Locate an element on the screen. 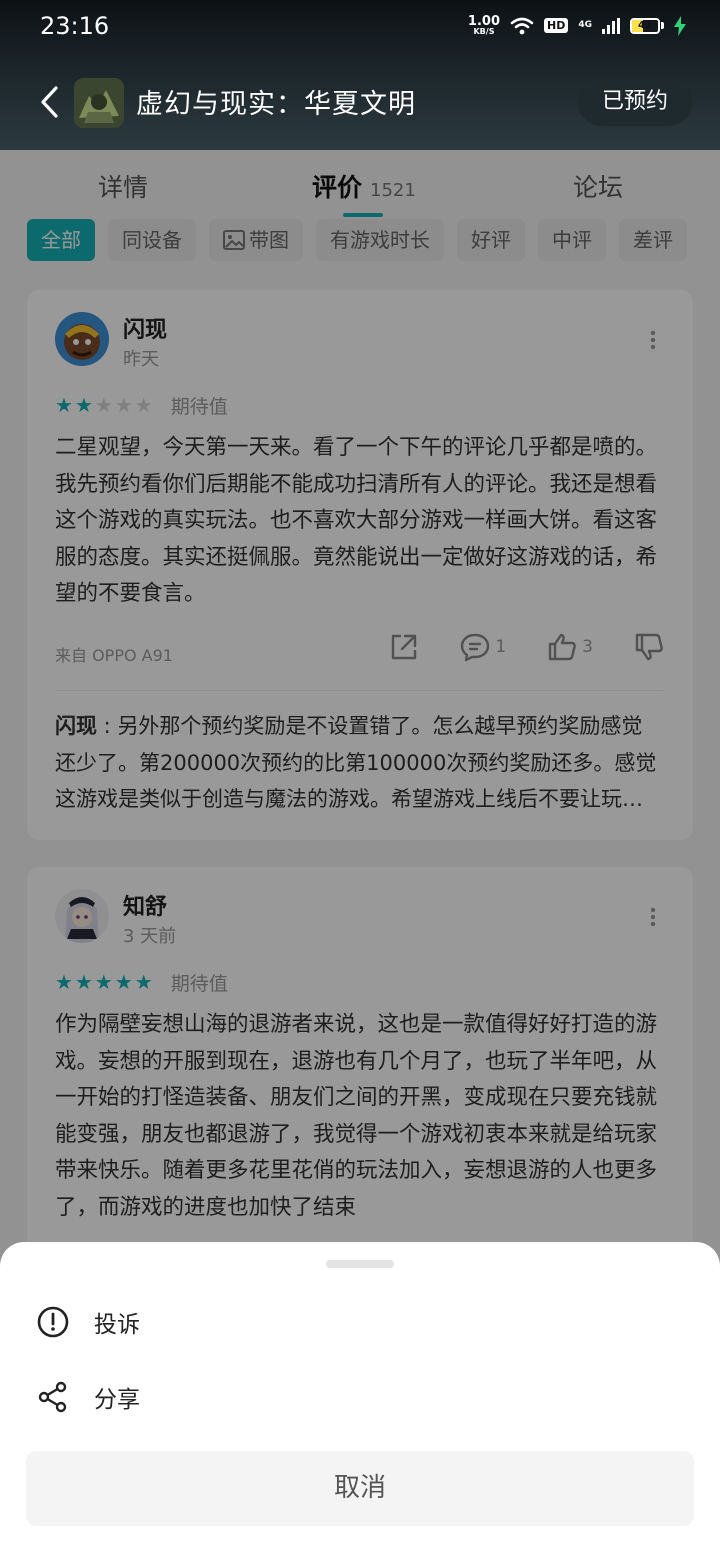 Image resolution: width=720 pixels, height=1560 pixels. status-icons: 1.00 KB/S HD 4G 41 is located at coordinates (577, 25).